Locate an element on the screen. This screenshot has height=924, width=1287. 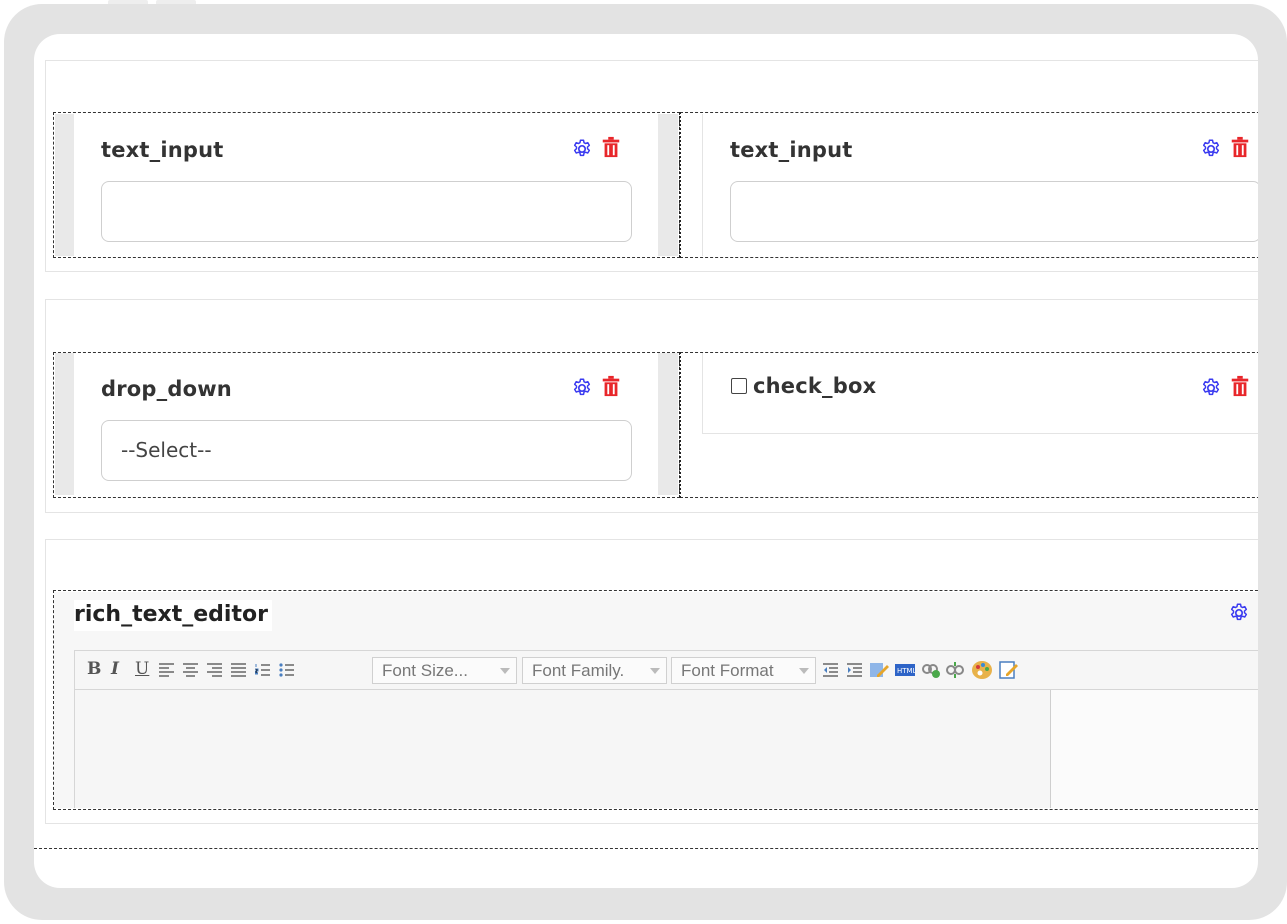
drop-zone-line is located at coordinates (646, 848).